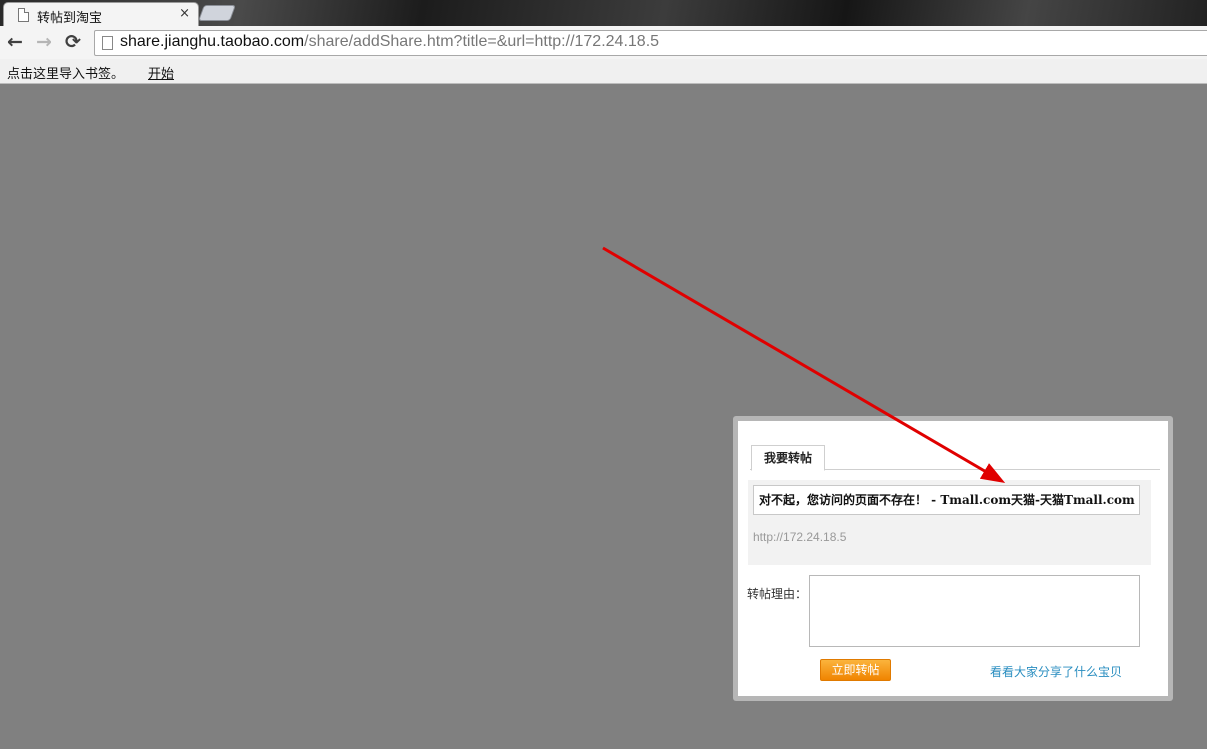 This screenshot has width=1207, height=749. I want to click on browser-tabstrip: 转帖到淘宝 ×, so click(603, 13).